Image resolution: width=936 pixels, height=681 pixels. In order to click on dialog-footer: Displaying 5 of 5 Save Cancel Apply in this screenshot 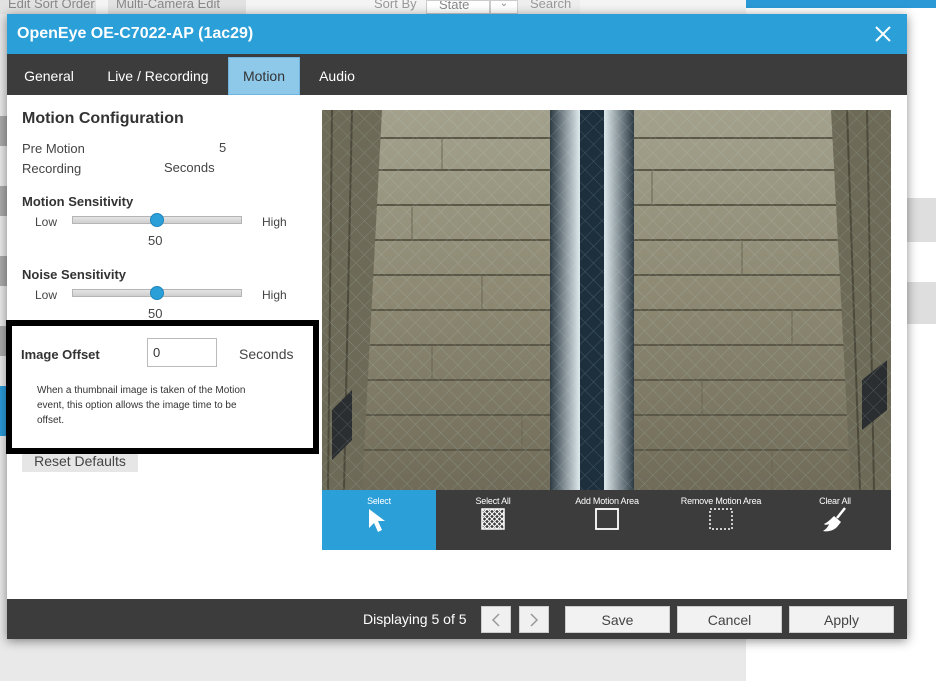, I will do `click(457, 619)`.